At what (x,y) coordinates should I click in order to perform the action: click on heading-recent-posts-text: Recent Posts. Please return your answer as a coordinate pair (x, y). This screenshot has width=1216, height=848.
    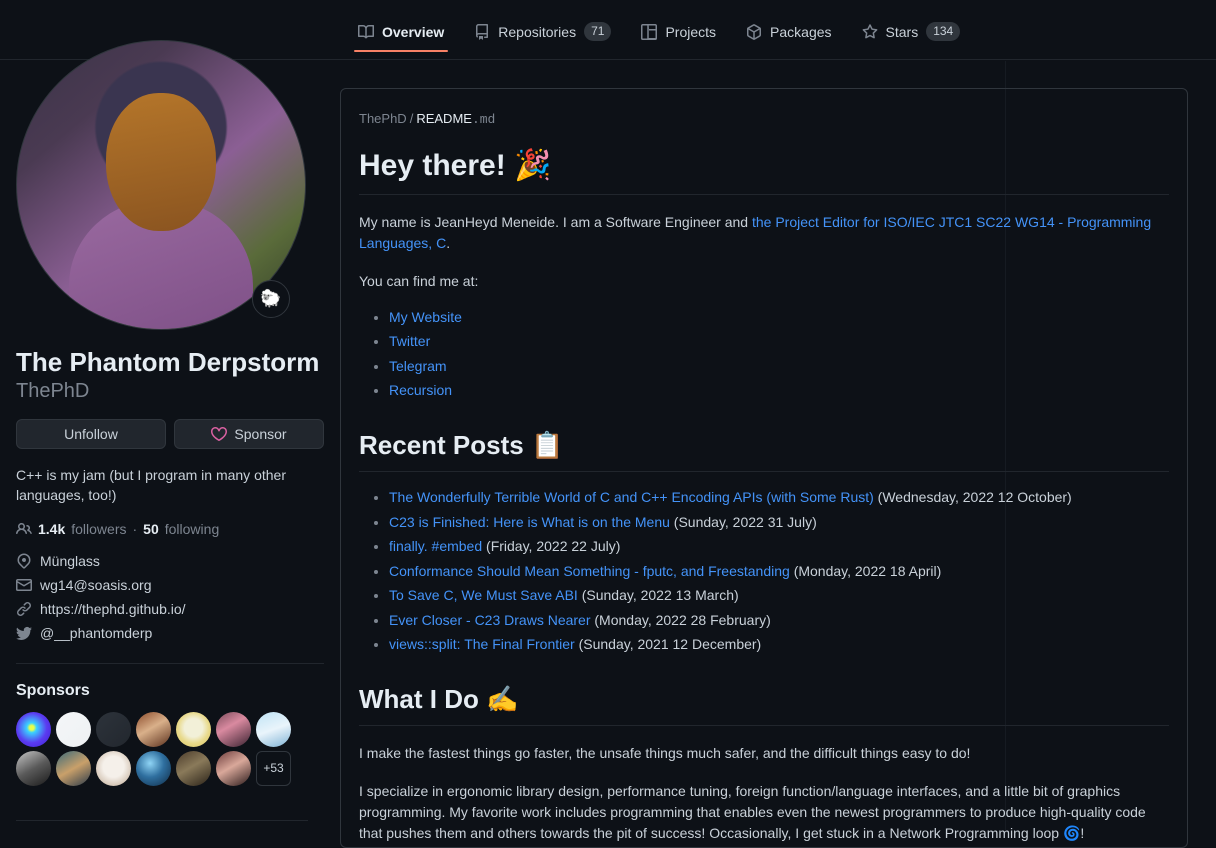
    Looking at the image, I should click on (441, 444).